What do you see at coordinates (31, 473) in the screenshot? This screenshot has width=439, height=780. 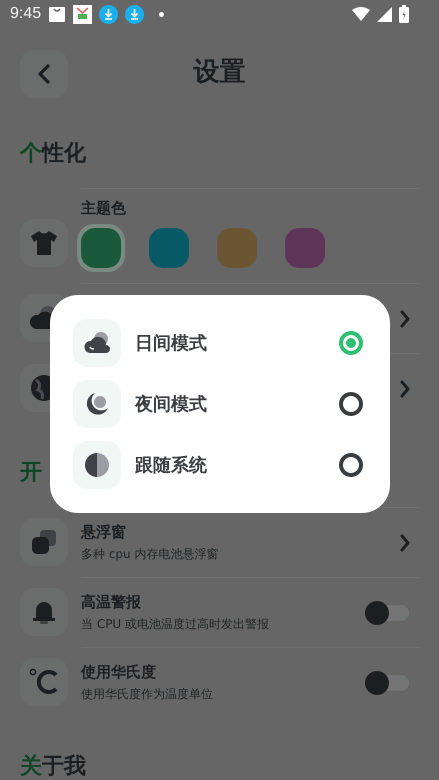 I see `section-title-accent: 开` at bounding box center [31, 473].